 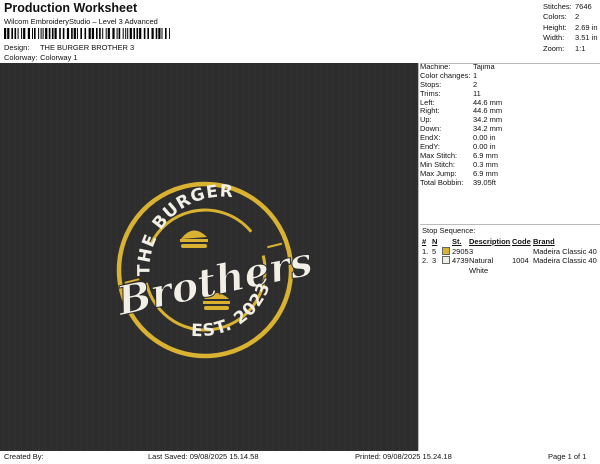 I want to click on stat-stitches: Stitches: 7646, so click(x=567, y=6).